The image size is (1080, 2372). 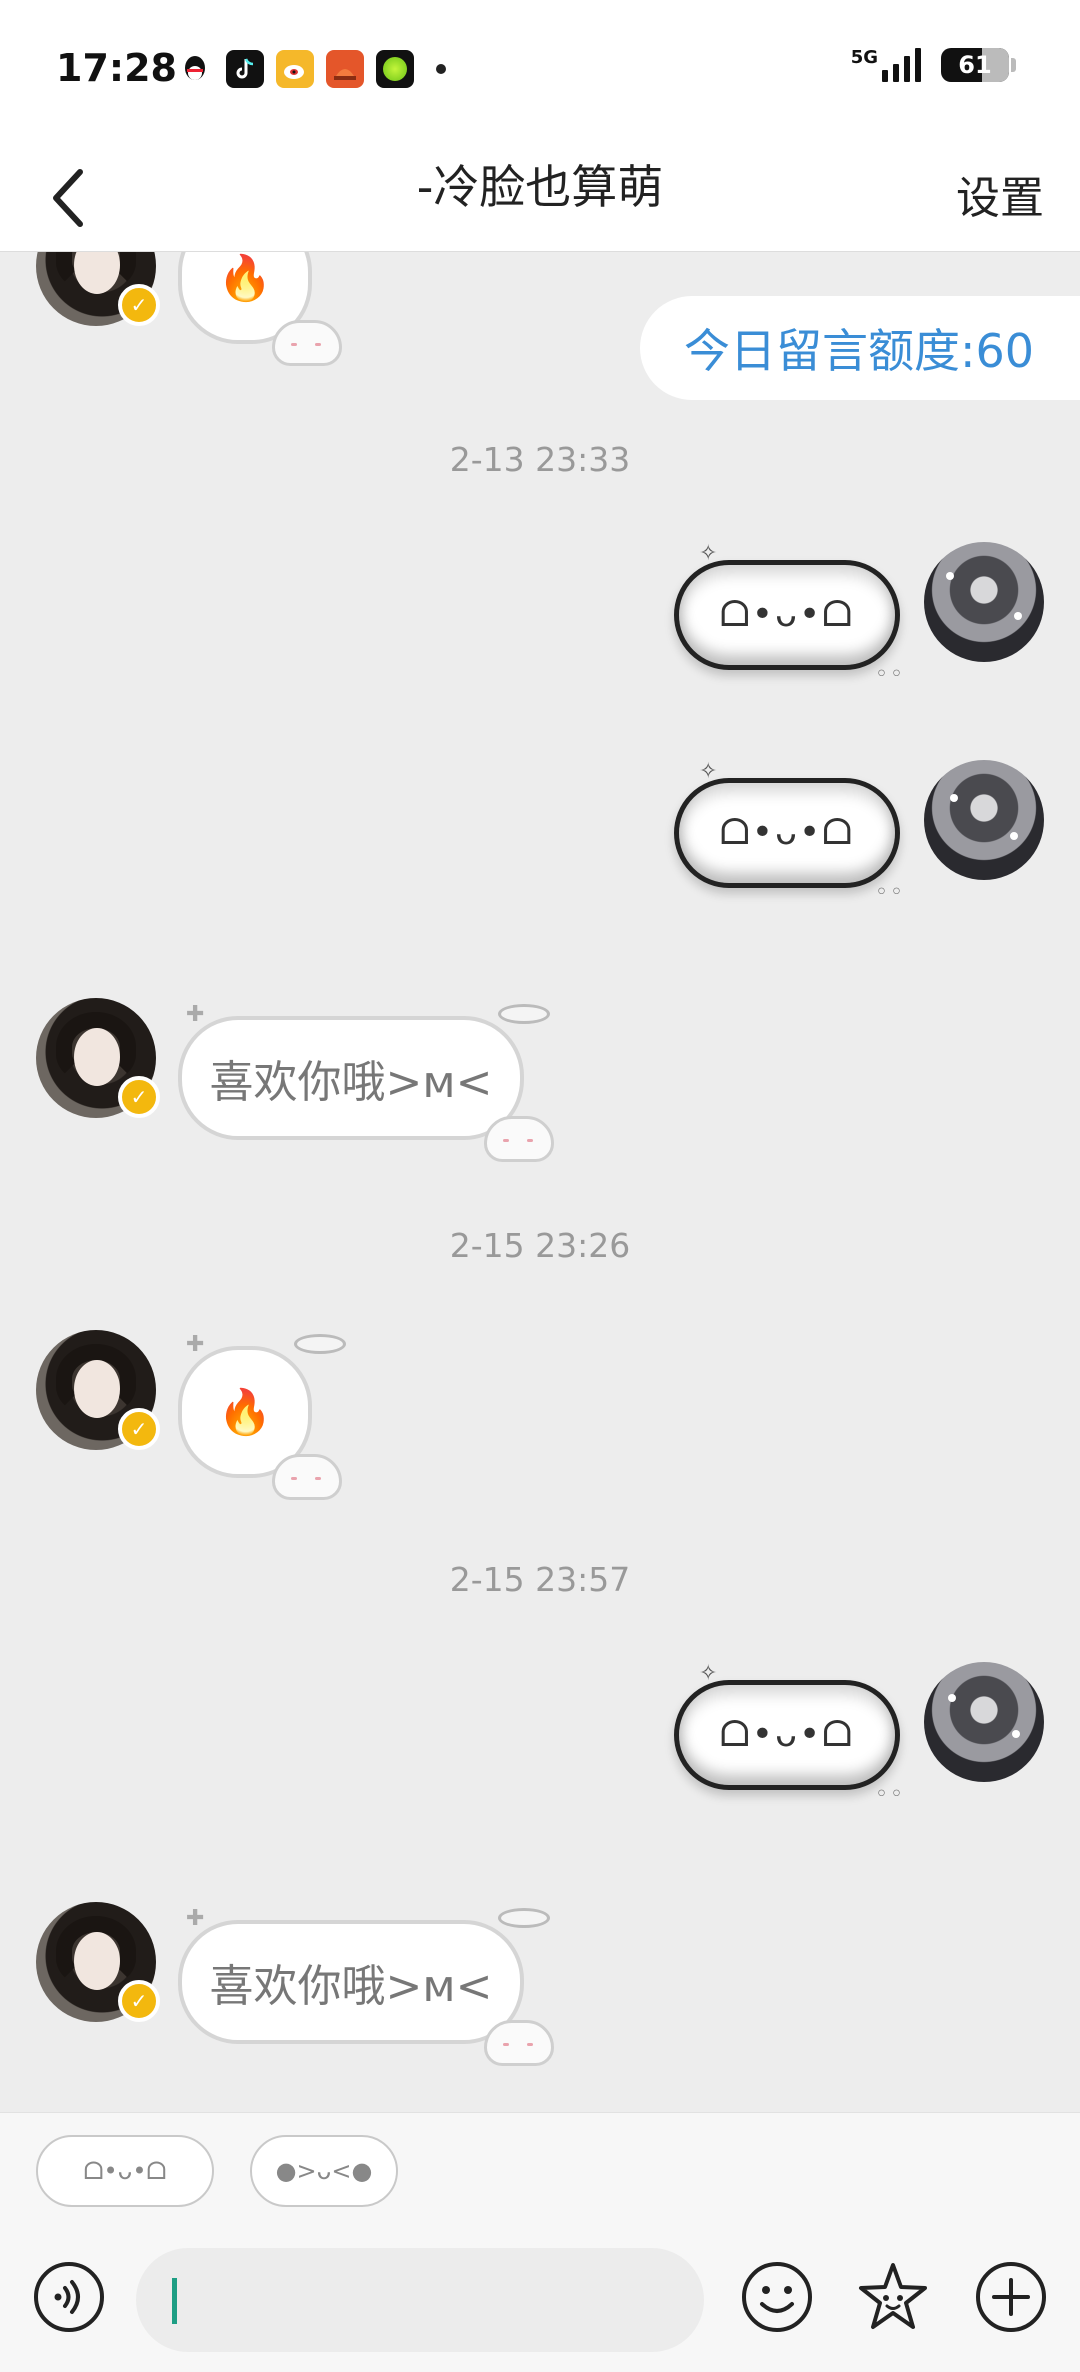 I want to click on weibo-icon, so click(x=295, y=69).